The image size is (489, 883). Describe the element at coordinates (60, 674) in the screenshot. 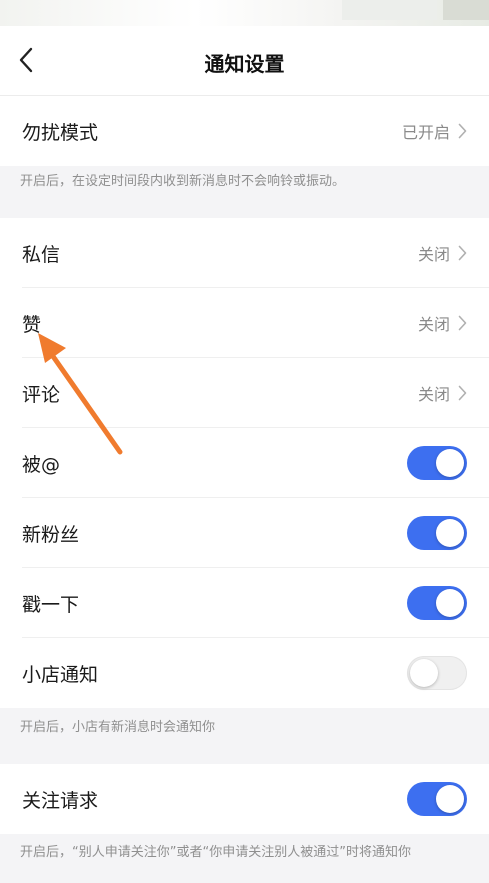

I see `row-label: 小店通知` at that location.